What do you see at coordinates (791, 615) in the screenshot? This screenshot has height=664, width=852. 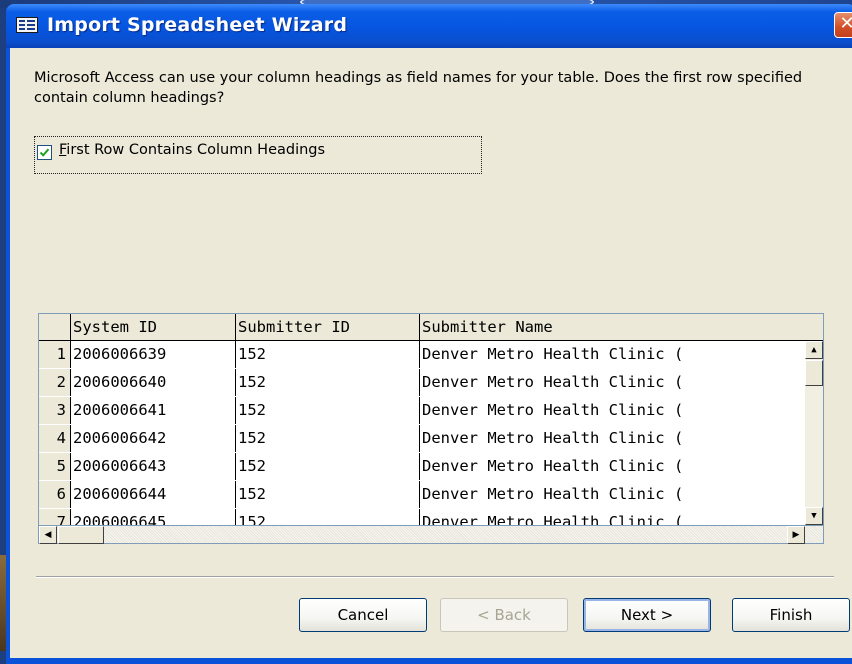 I see `finish-button: Finish` at bounding box center [791, 615].